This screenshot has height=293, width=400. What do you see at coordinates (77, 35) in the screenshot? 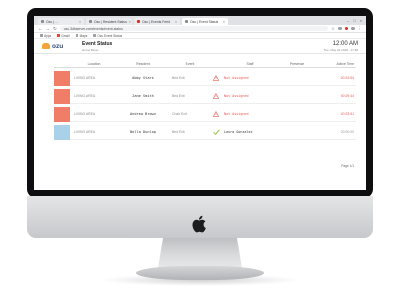
I see `maps-icon` at bounding box center [77, 35].